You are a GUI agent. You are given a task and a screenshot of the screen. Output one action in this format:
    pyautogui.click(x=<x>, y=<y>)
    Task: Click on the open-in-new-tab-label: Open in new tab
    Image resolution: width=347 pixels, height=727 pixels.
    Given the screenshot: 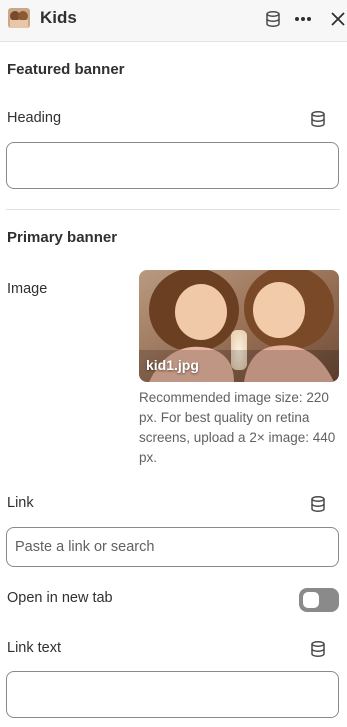 What is the action you would take?
    pyautogui.click(x=60, y=598)
    